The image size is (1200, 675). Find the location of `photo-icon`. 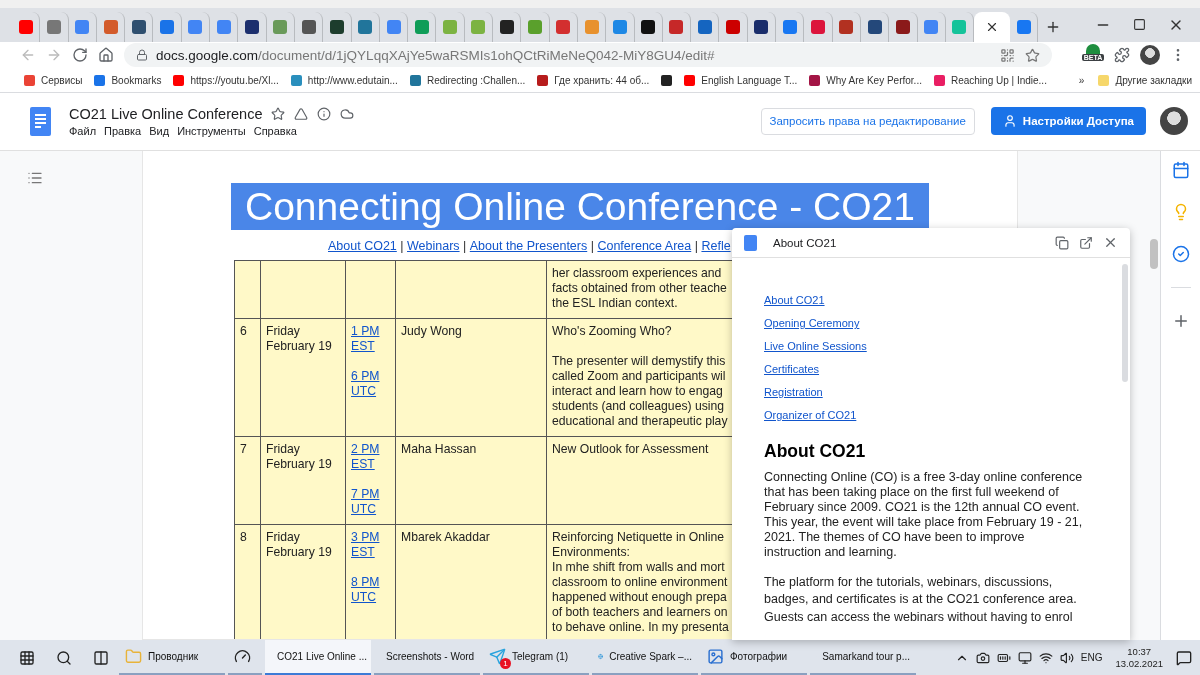

photo-icon is located at coordinates (715, 656).